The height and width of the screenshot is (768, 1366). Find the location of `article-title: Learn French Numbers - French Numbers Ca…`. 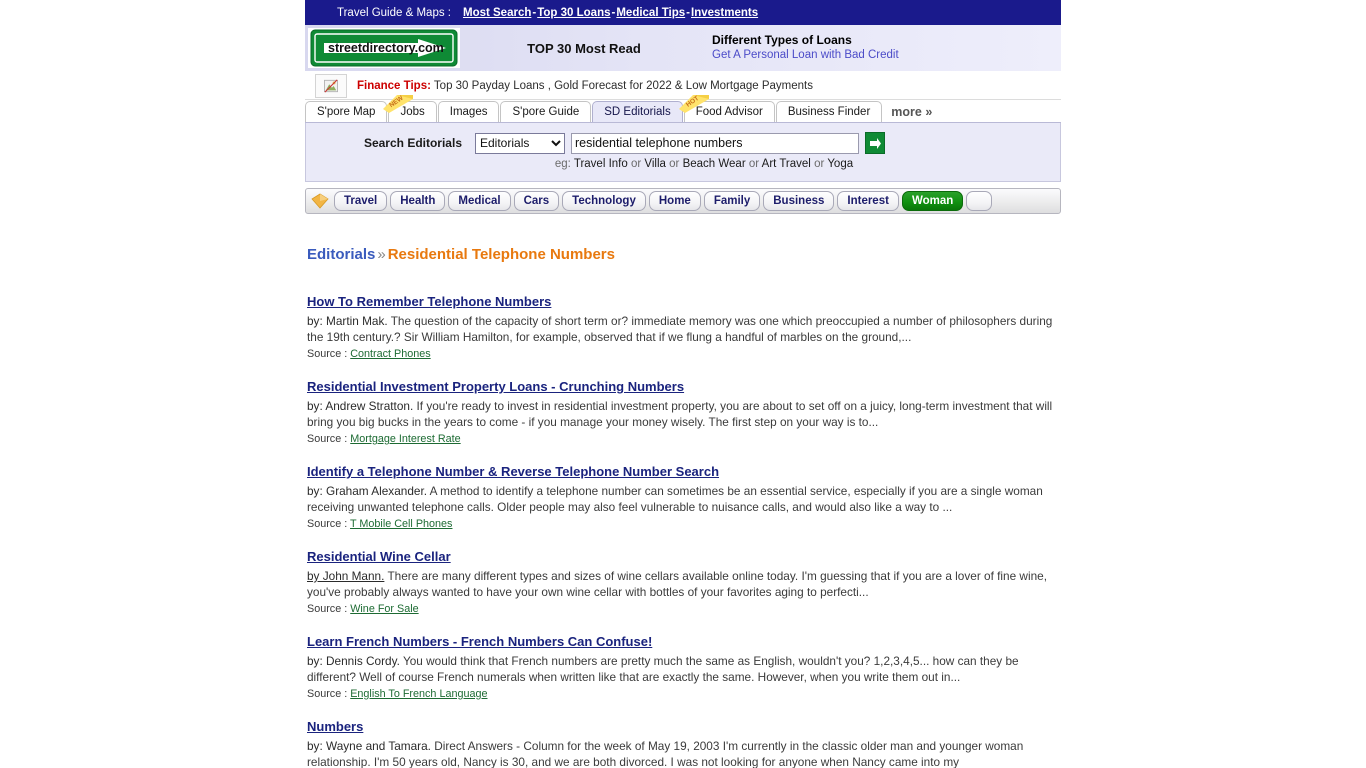

article-title: Learn French Numbers - French Numbers Ca… is located at coordinates (479, 641).